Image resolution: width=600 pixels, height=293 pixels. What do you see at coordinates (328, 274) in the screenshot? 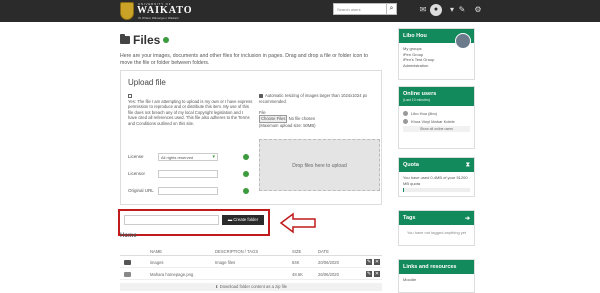
I see `file-date: 26/06/2020` at bounding box center [328, 274].